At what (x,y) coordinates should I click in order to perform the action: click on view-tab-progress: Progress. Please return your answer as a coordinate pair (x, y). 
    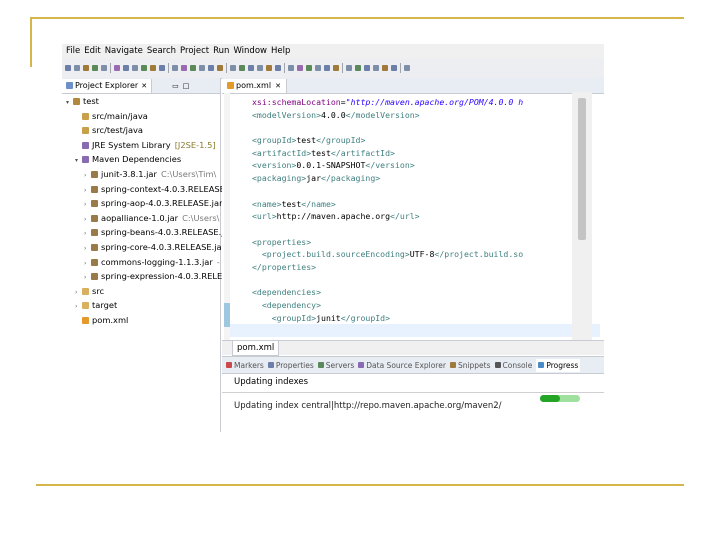
    Looking at the image, I should click on (558, 365).